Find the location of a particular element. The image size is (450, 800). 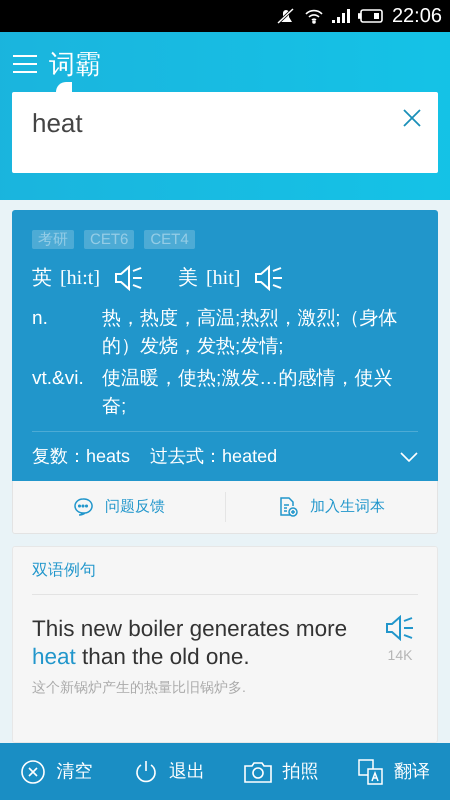

part-of-speech: n. is located at coordinates (40, 319).